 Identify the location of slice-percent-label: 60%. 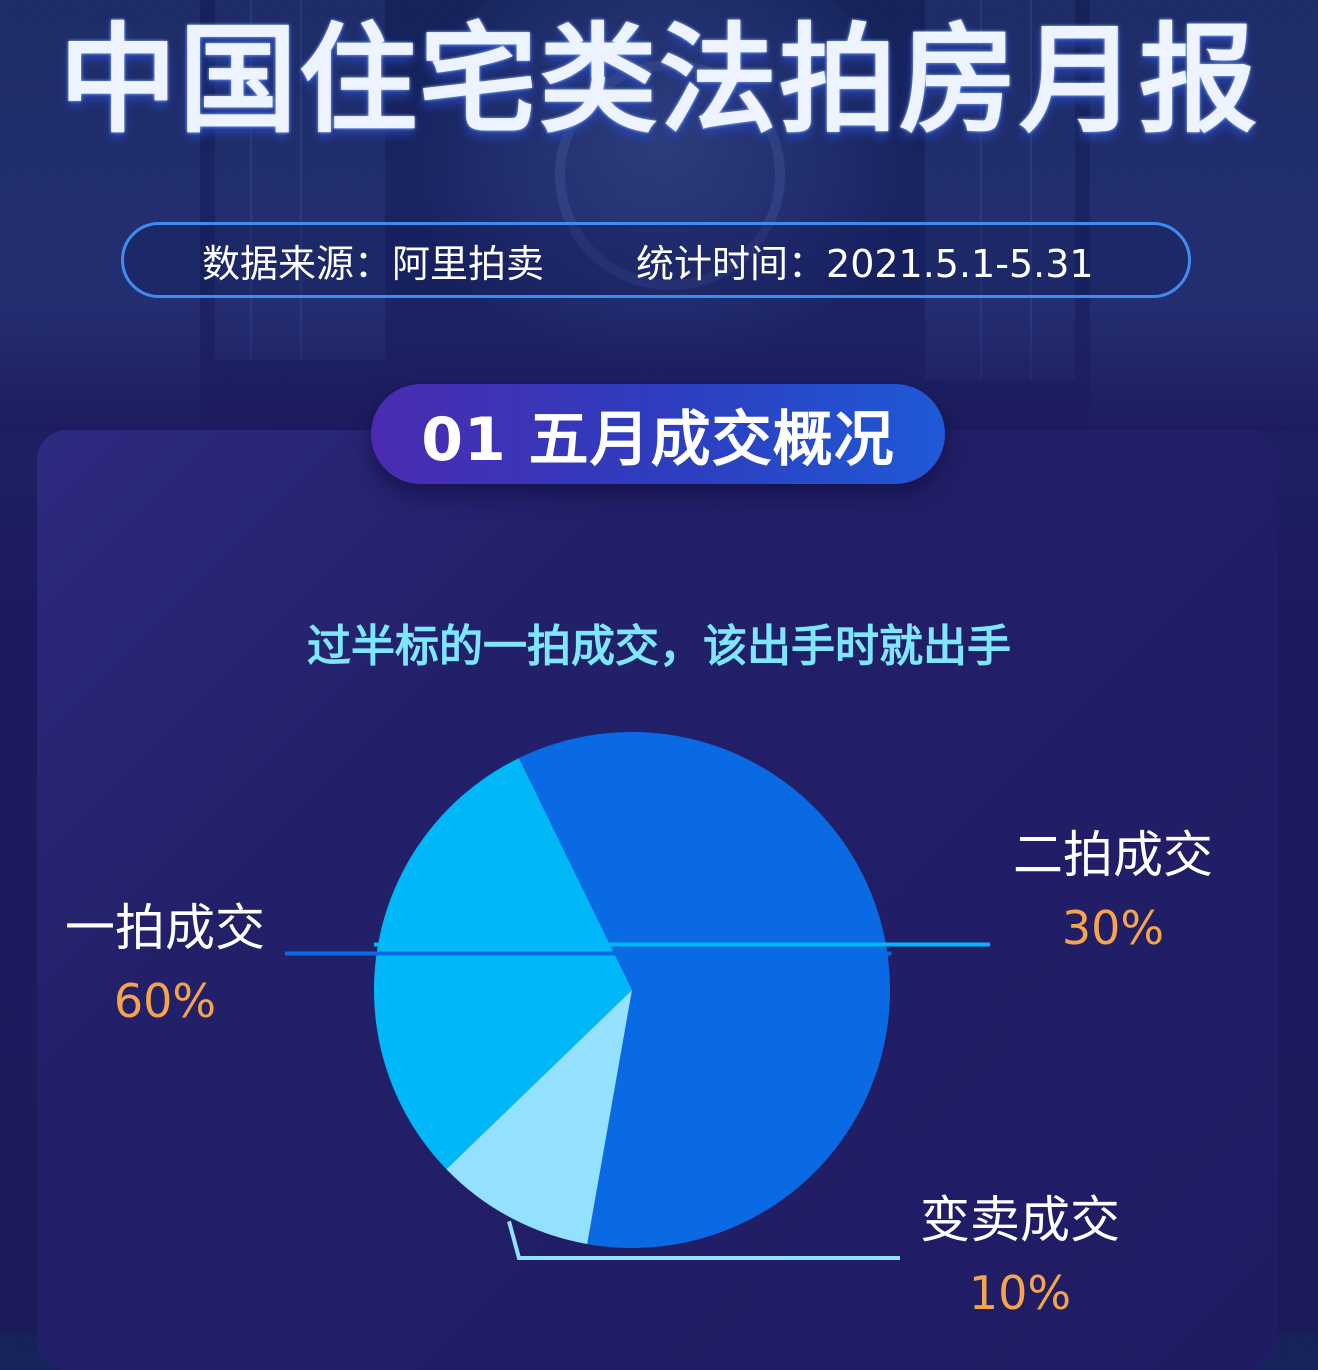
(165, 1001).